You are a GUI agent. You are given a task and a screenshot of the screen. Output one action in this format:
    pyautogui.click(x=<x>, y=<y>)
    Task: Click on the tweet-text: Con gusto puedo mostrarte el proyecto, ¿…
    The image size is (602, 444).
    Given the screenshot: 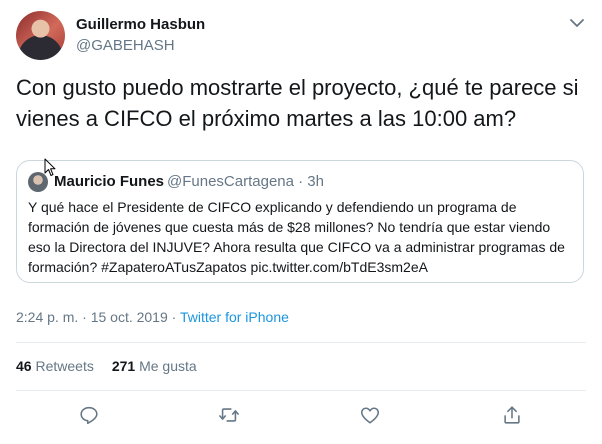 What is the action you would take?
    pyautogui.click(x=297, y=103)
    